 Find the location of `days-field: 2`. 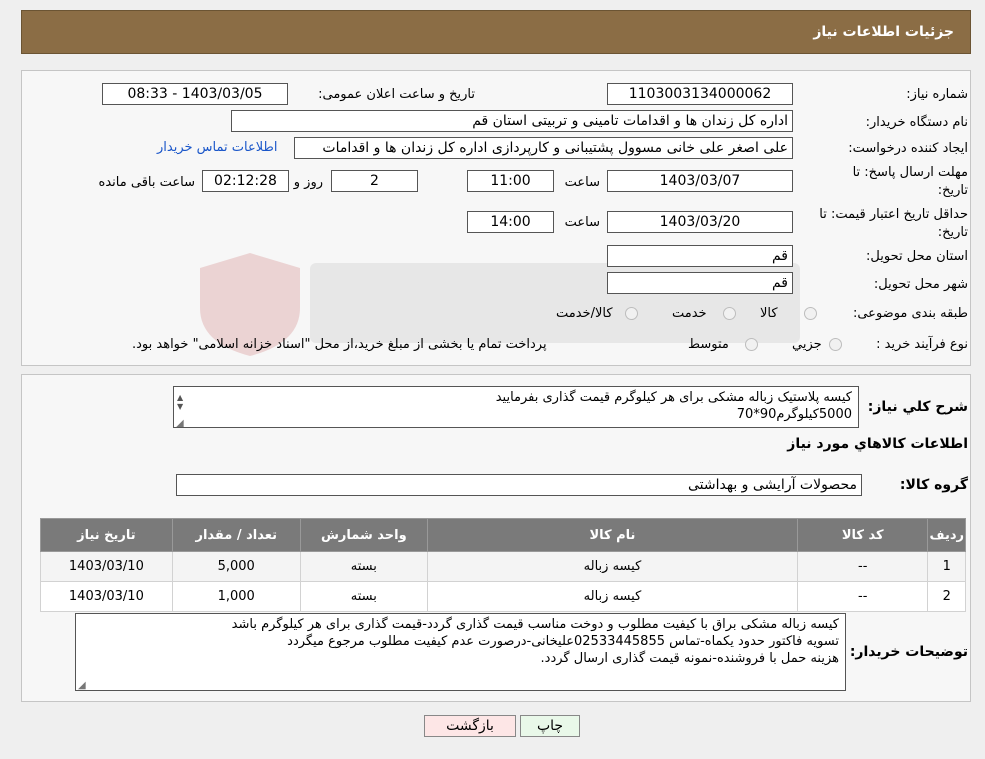

days-field: 2 is located at coordinates (374, 181).